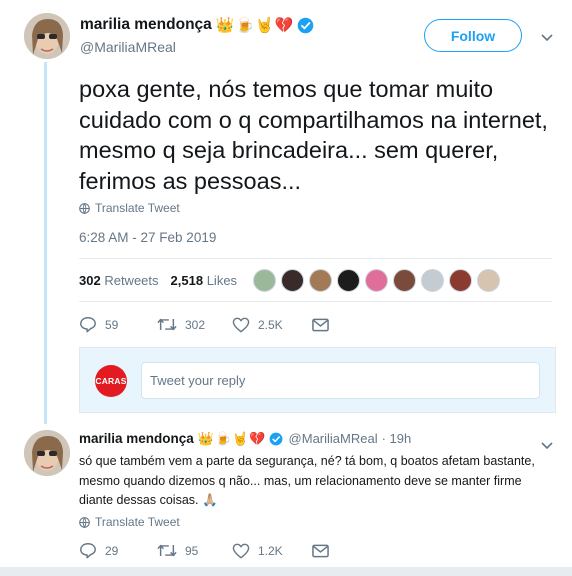 This screenshot has width=572, height=576. Describe the element at coordinates (473, 35) in the screenshot. I see `follow-button: Follow` at that location.